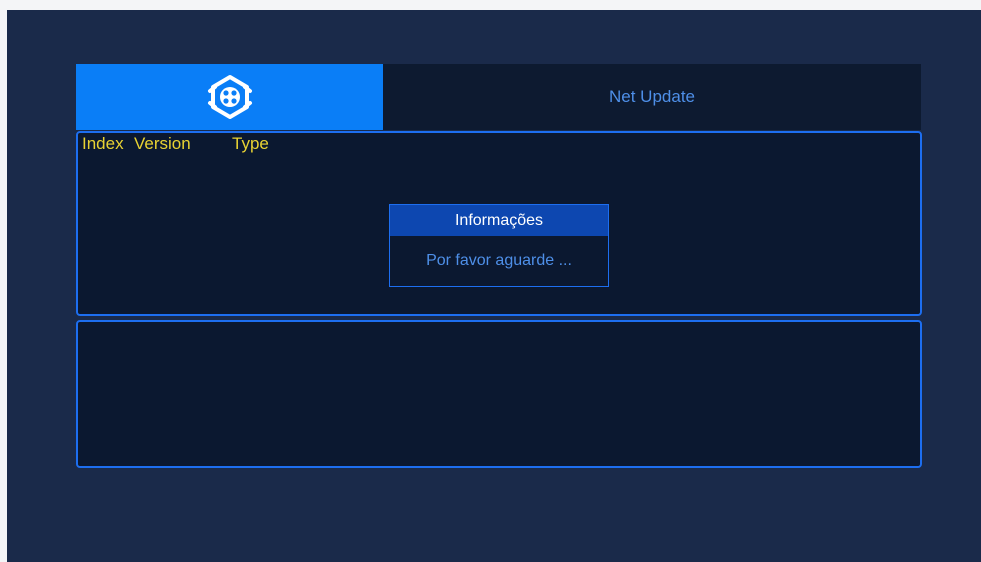 The height and width of the screenshot is (562, 981). I want to click on hexagon-film-reel-icon, so click(229, 97).